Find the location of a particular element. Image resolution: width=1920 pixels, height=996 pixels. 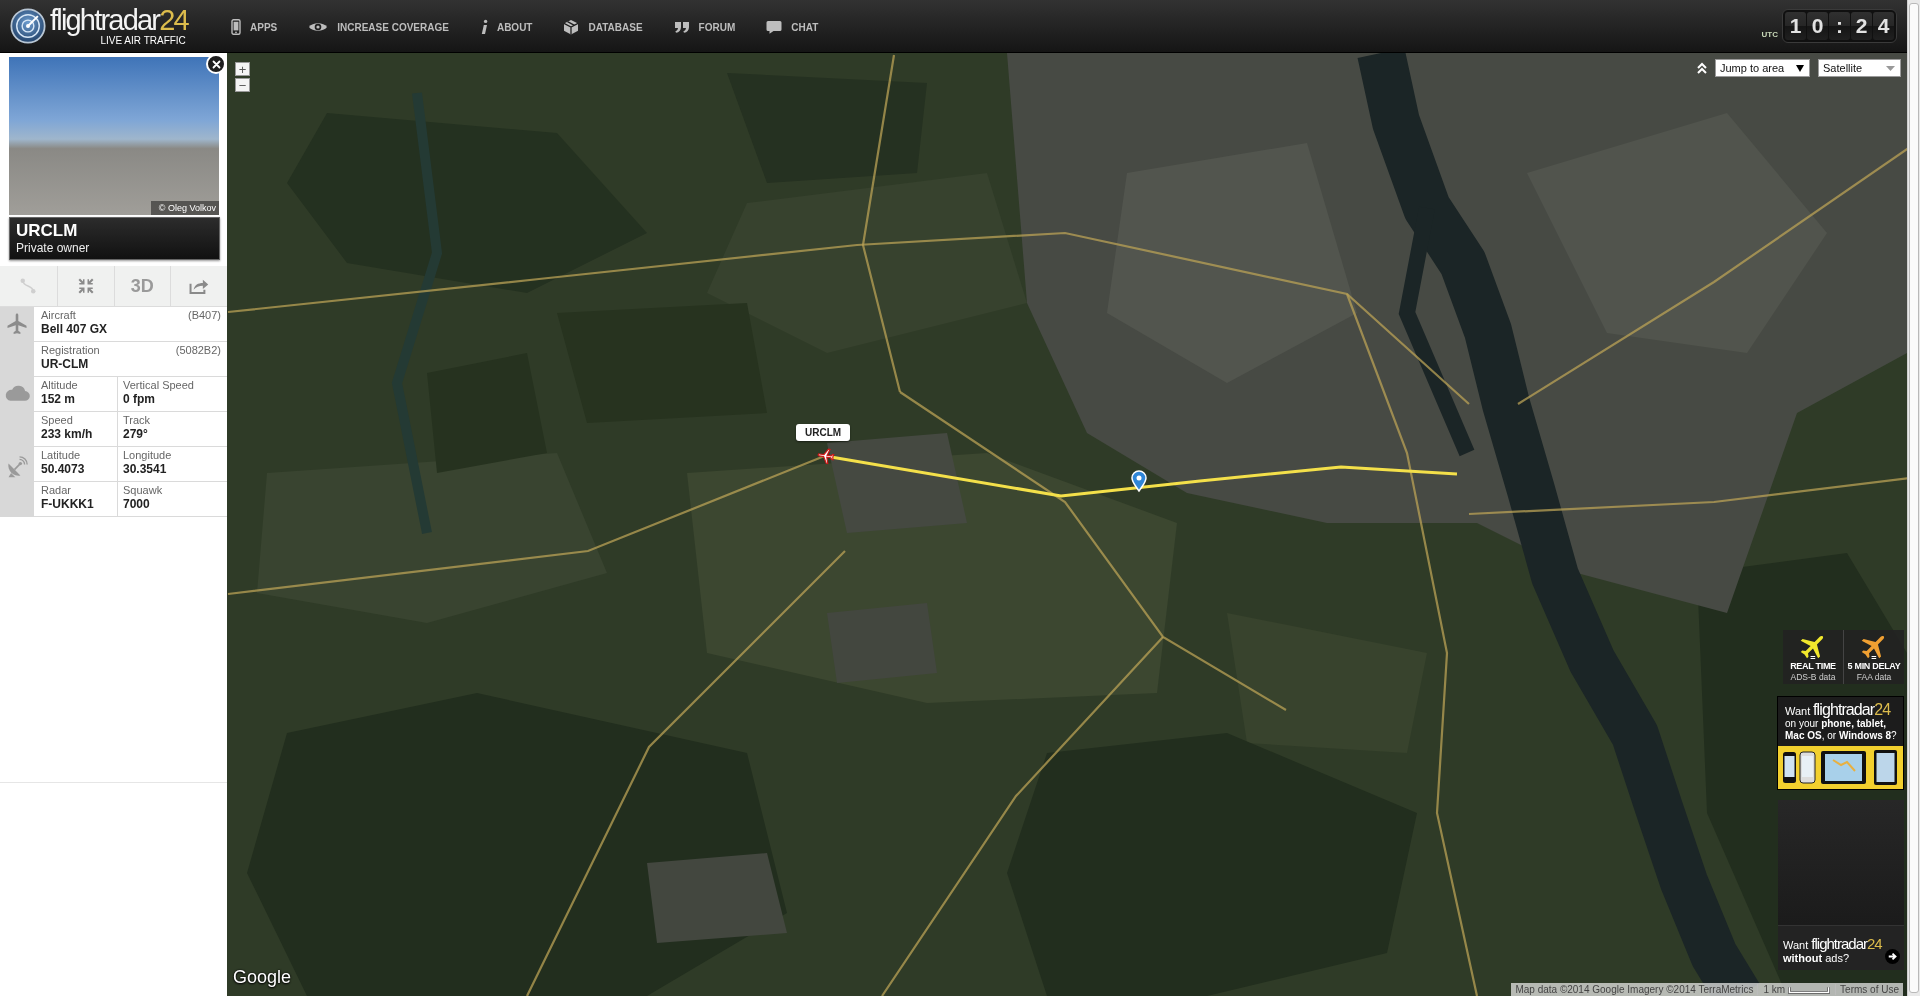

field-value: 7000 is located at coordinates (136, 504).